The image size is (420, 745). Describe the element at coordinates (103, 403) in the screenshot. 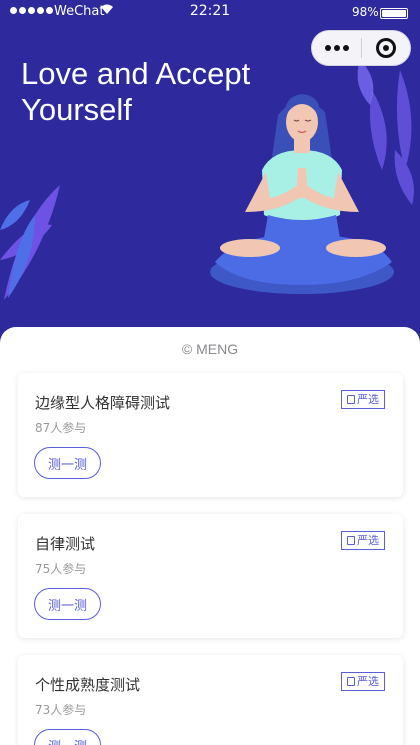

I see `test-title: 边缘型人格障碍测试` at that location.